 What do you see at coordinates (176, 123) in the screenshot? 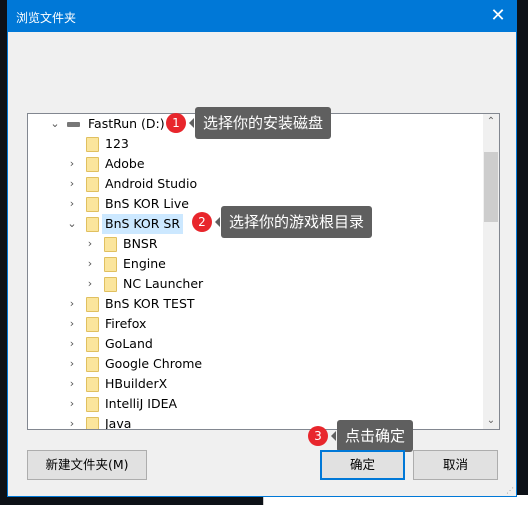
I see `annotation-badge-1: 1` at bounding box center [176, 123].